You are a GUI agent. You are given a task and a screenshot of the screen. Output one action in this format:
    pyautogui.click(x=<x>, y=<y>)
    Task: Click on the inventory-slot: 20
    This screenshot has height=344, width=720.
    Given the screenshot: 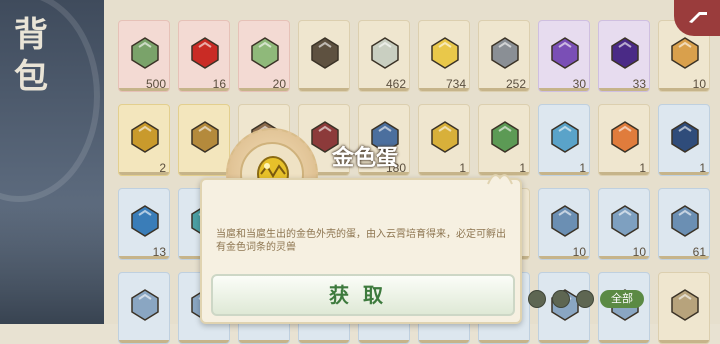 What is the action you would take?
    pyautogui.click(x=264, y=56)
    